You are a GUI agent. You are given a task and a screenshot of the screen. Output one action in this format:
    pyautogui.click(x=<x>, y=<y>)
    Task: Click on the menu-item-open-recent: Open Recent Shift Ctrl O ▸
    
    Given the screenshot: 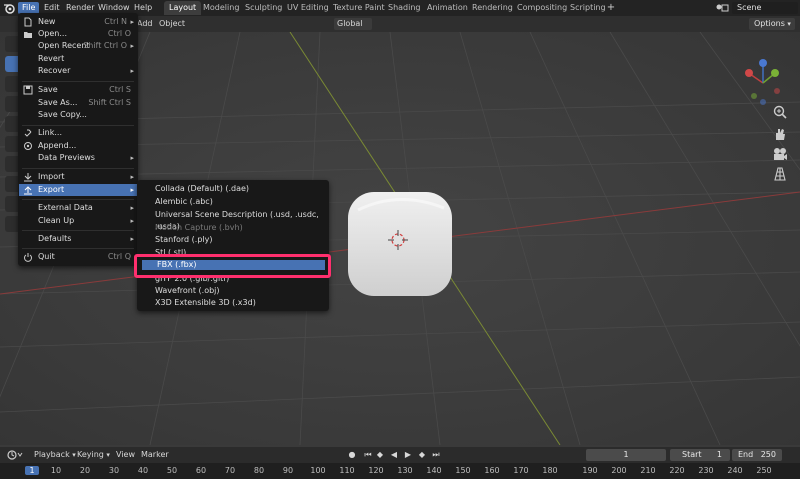 What is the action you would take?
    pyautogui.click(x=78, y=46)
    